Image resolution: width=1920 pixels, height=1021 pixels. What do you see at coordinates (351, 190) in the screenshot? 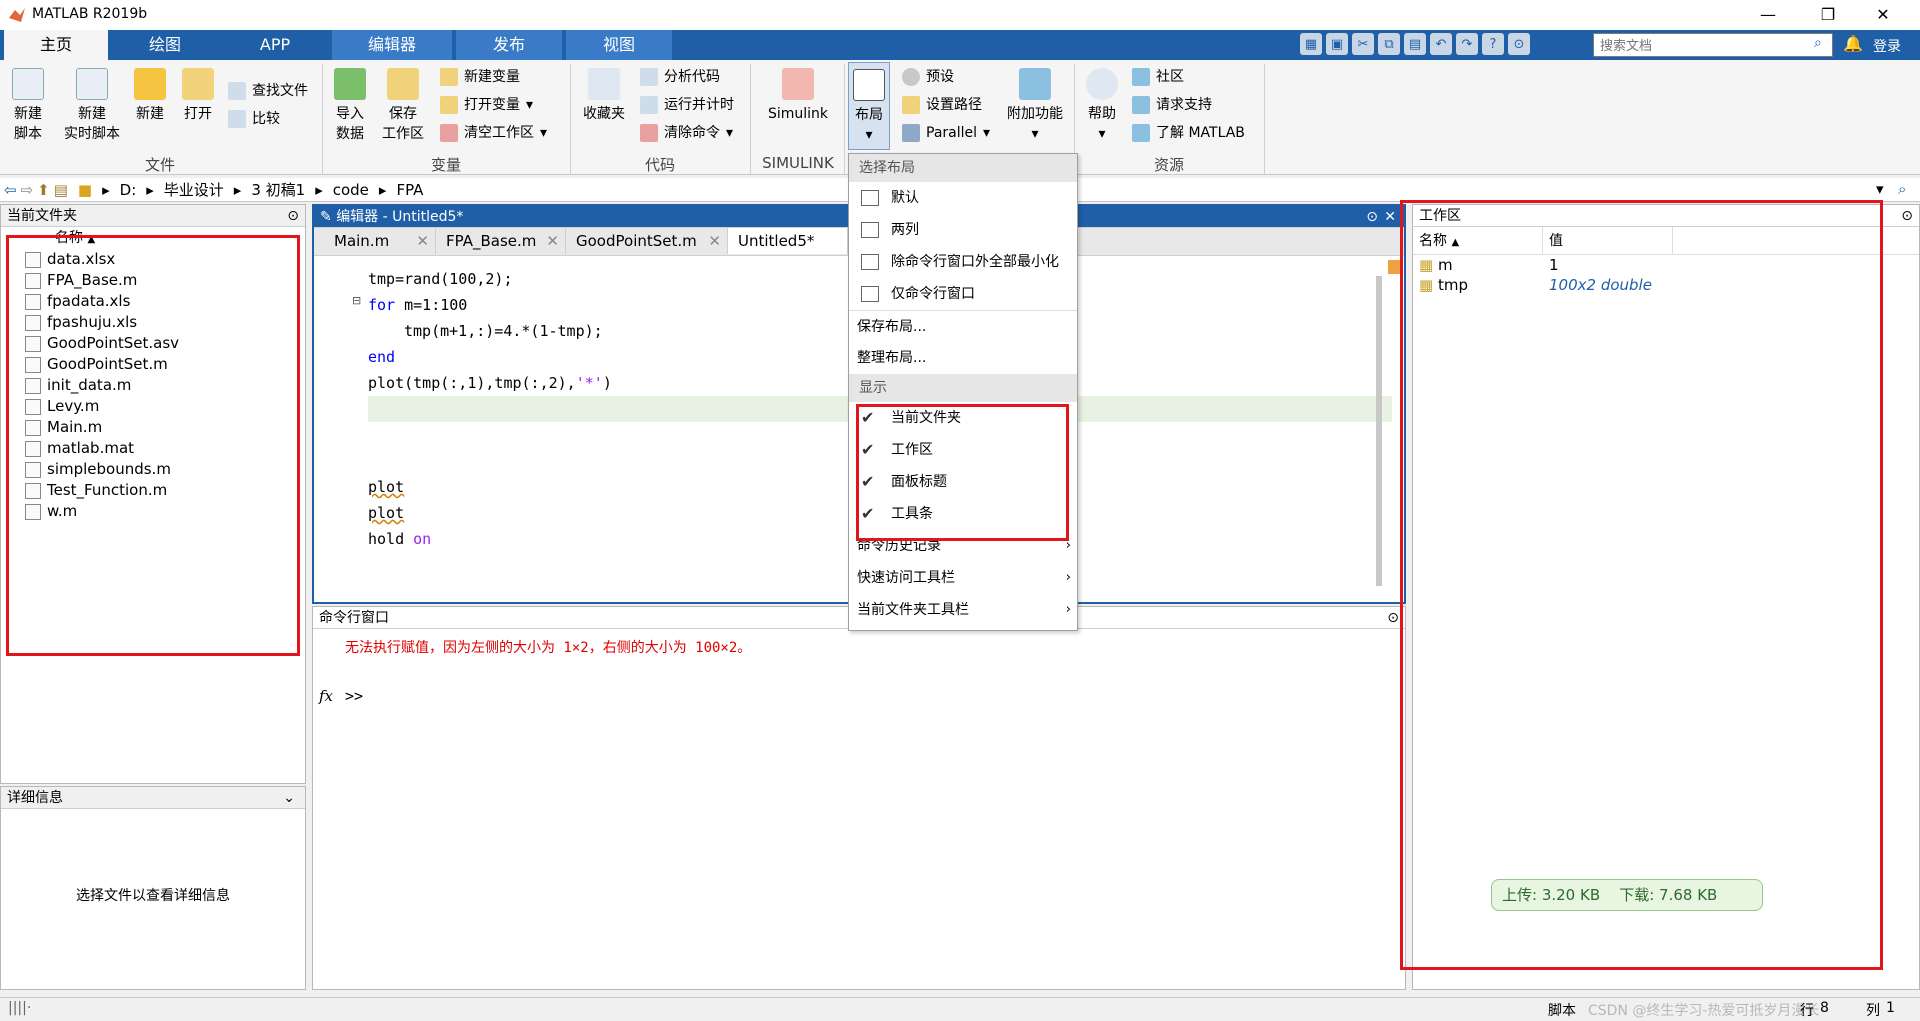
I see `breadcrumb-item: code` at bounding box center [351, 190].